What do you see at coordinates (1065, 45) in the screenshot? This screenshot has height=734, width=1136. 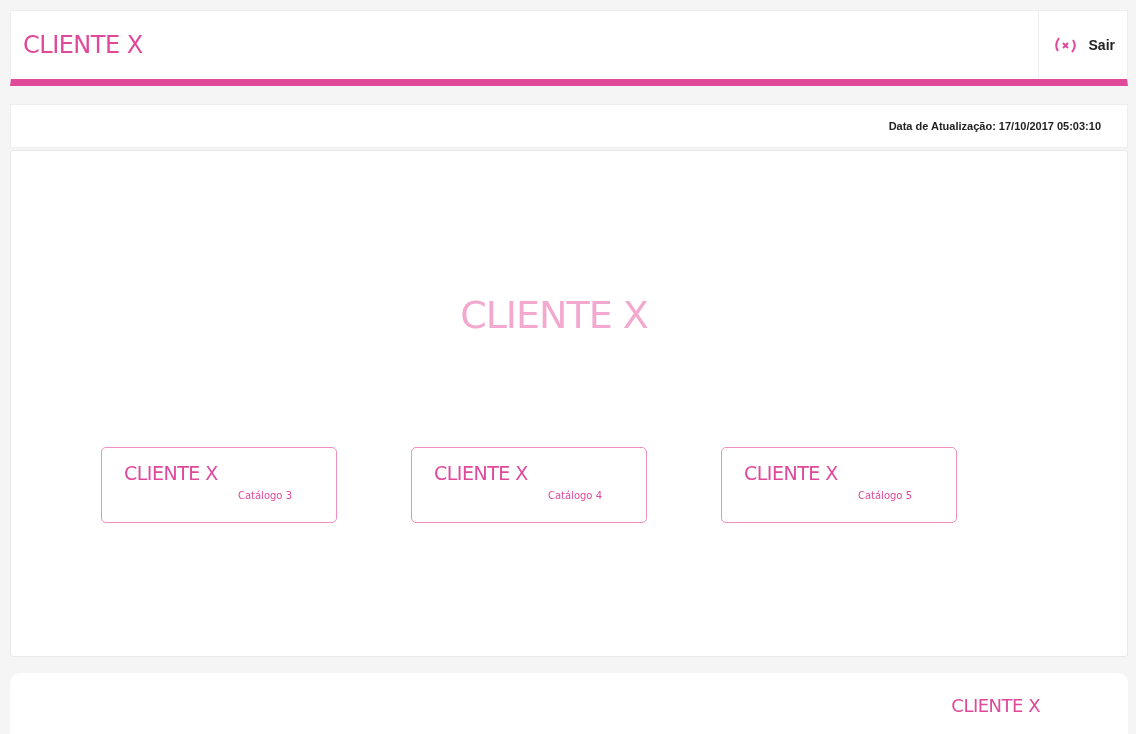 I see `logout-icon` at bounding box center [1065, 45].